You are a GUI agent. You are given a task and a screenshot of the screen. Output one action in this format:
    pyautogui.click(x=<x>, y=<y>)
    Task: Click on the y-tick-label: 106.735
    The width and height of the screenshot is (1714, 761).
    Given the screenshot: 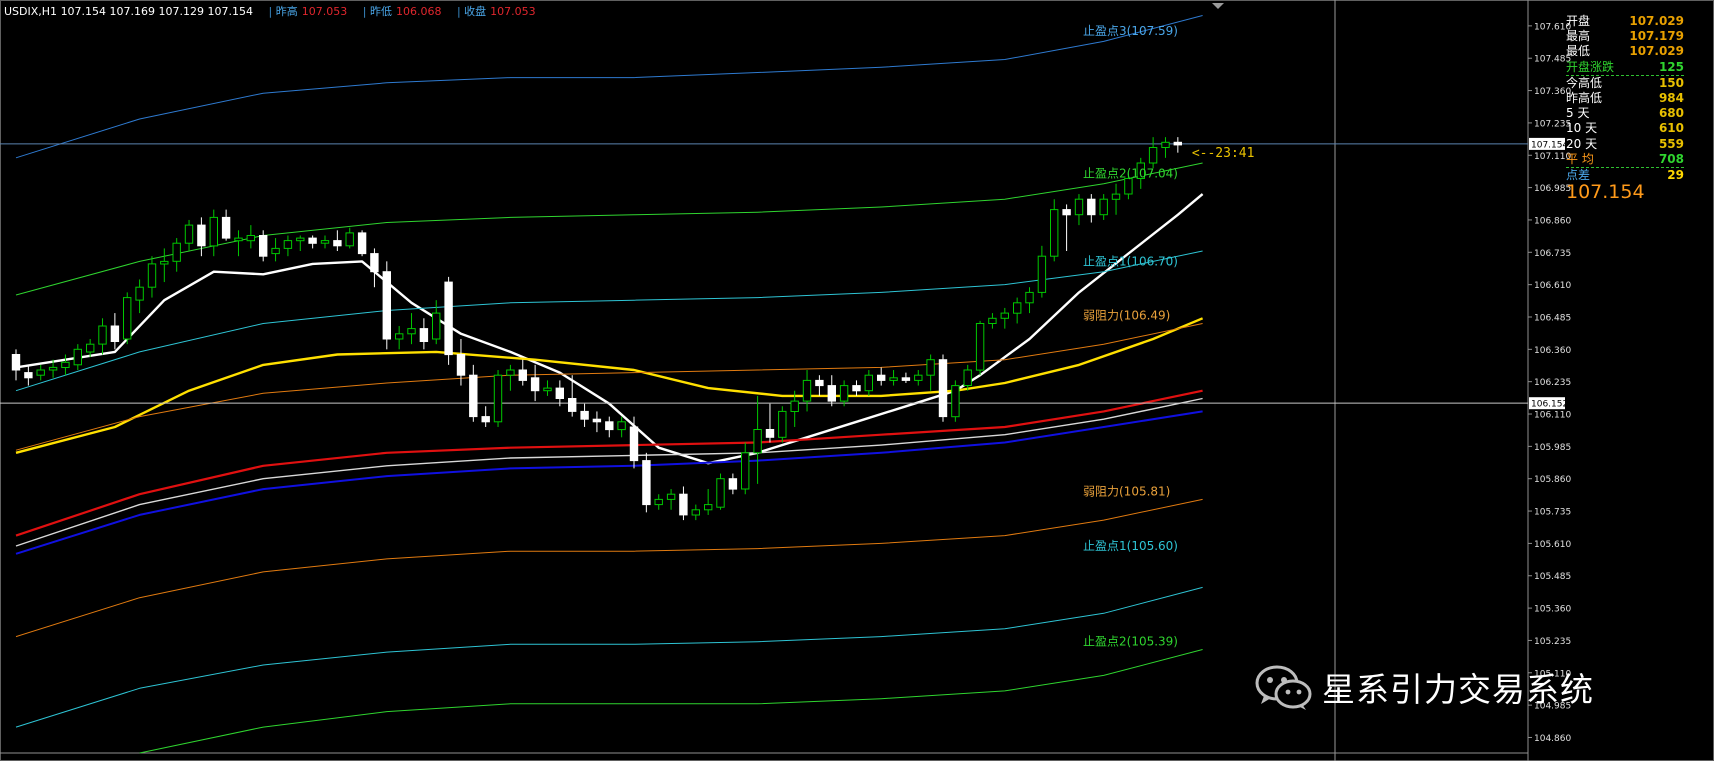 What is the action you would take?
    pyautogui.click(x=1552, y=254)
    